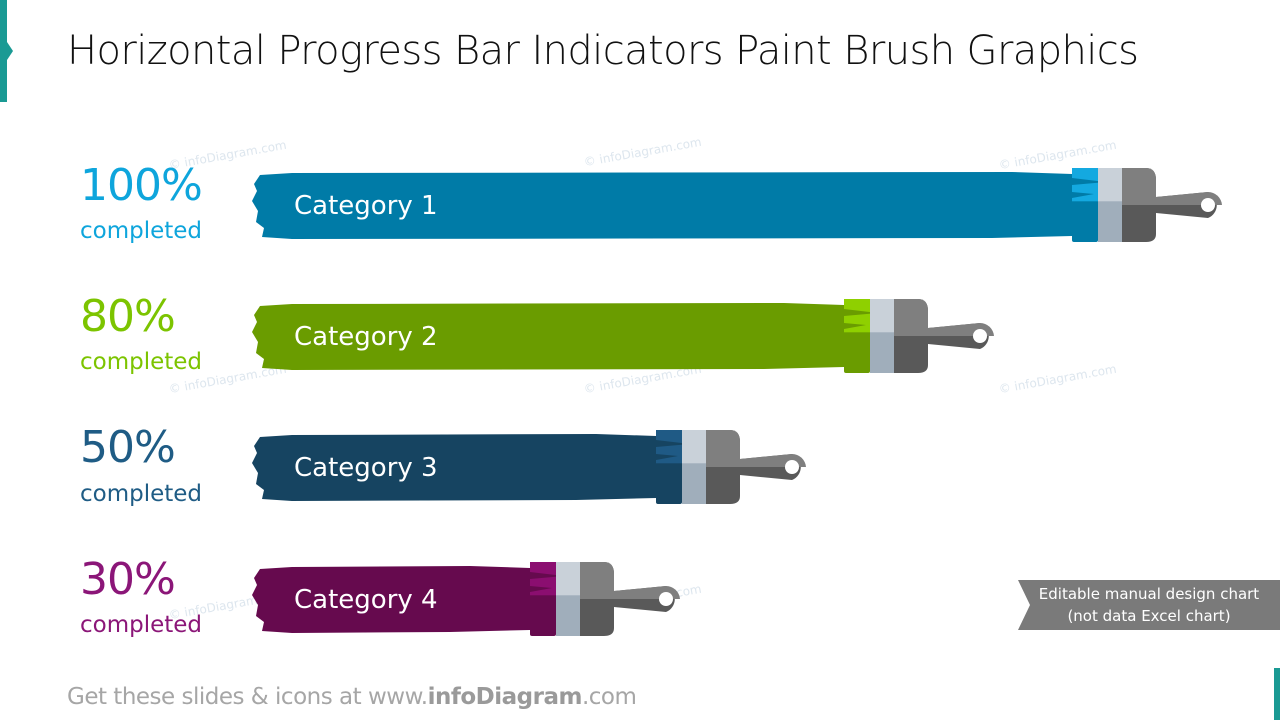 The image size is (1280, 720). What do you see at coordinates (1277, 694) in the screenshot?
I see `accent-bar-right` at bounding box center [1277, 694].